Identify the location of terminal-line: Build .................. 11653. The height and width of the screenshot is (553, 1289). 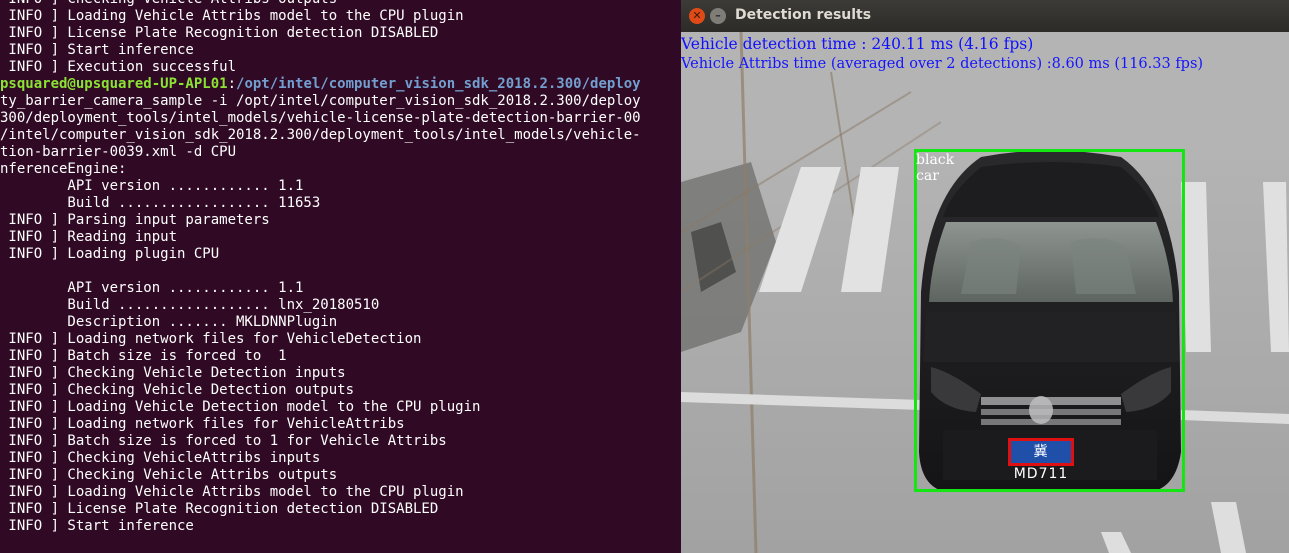
(160, 203).